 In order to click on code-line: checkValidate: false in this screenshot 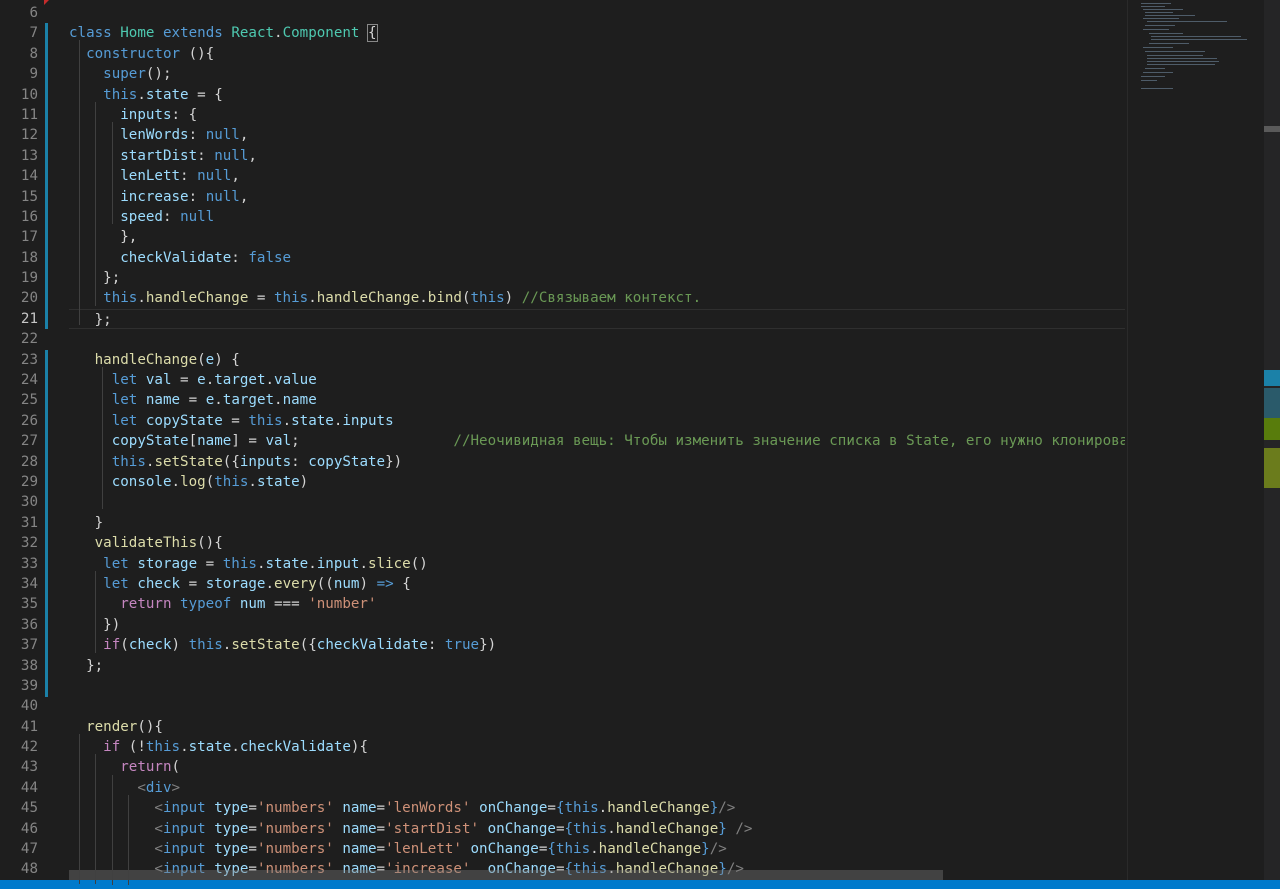, I will do `click(597, 258)`.